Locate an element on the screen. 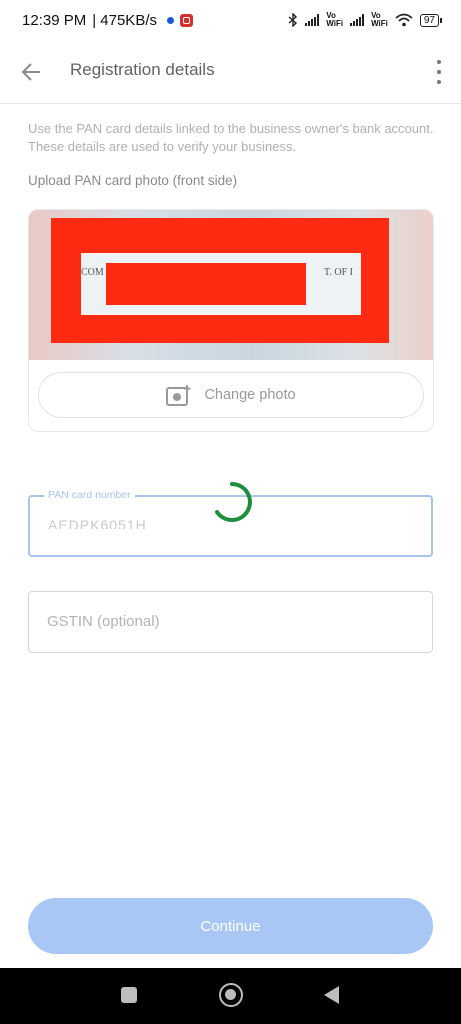 This screenshot has height=1024, width=461. volte-1-icon: Vo WiFi is located at coordinates (334, 20).